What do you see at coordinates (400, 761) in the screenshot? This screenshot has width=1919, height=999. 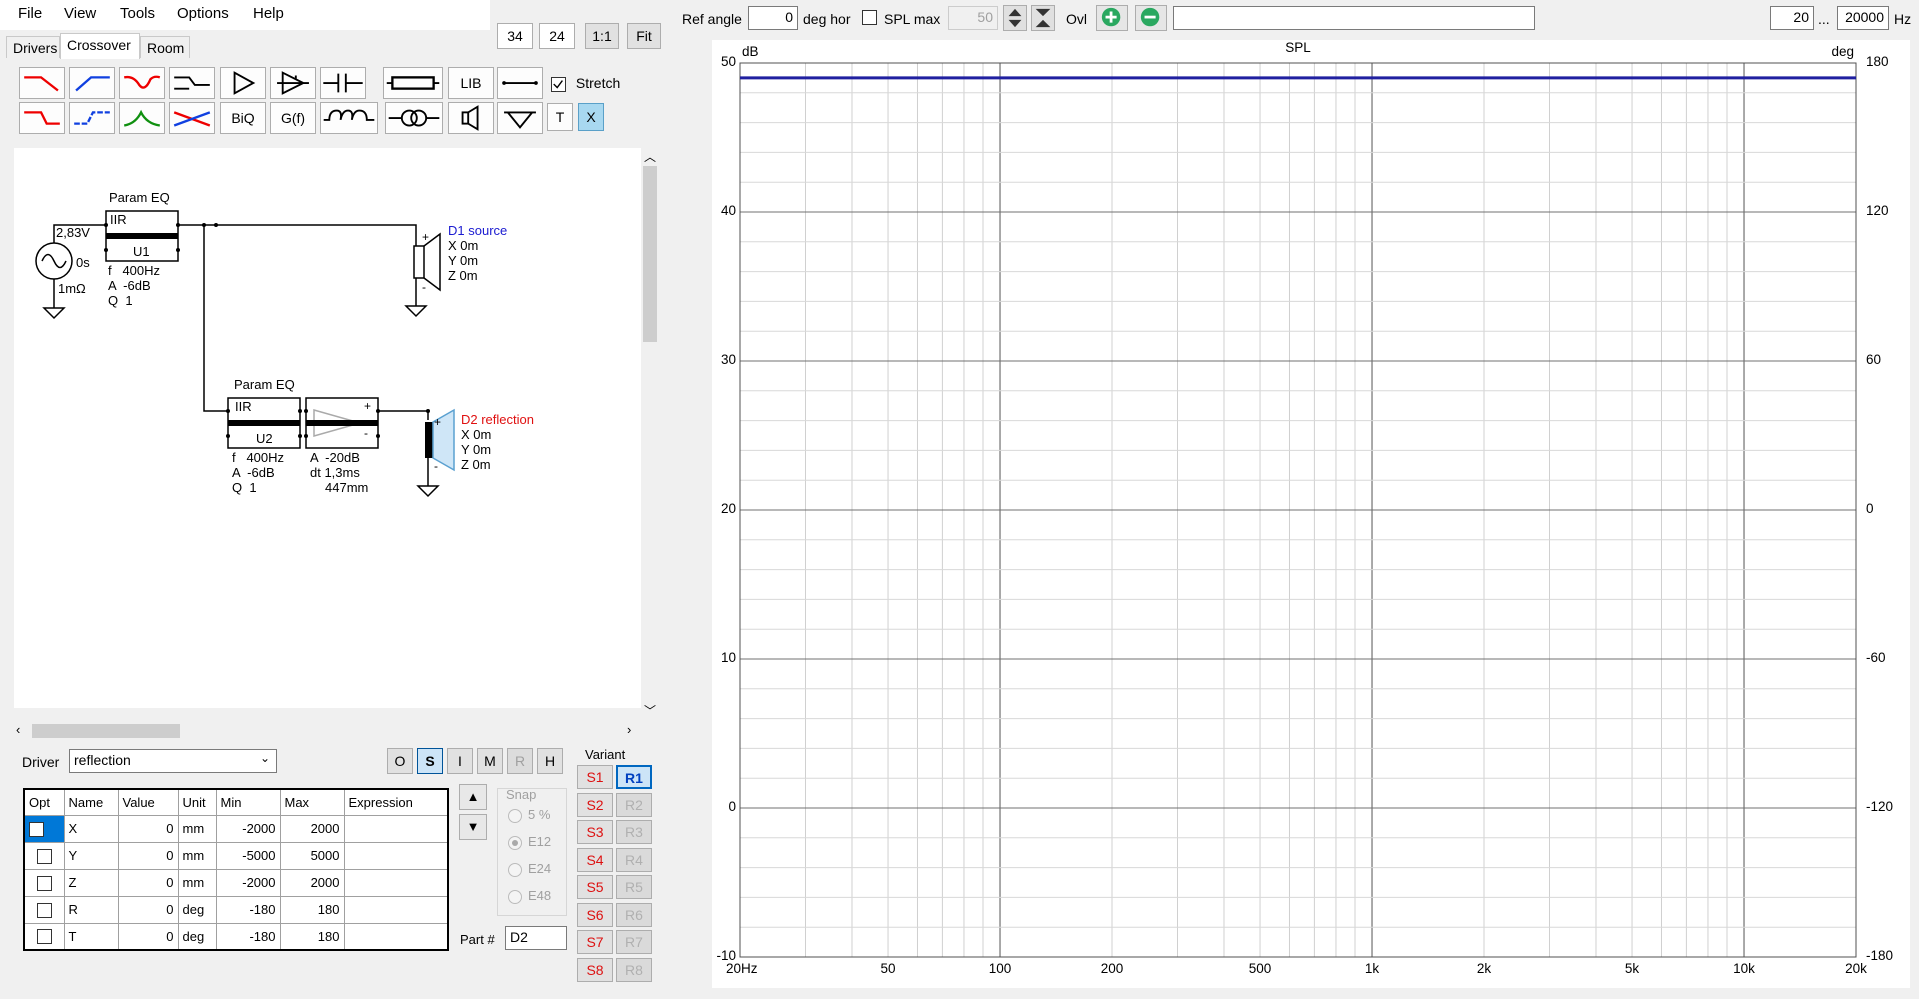 I see `mode-button-o: O` at bounding box center [400, 761].